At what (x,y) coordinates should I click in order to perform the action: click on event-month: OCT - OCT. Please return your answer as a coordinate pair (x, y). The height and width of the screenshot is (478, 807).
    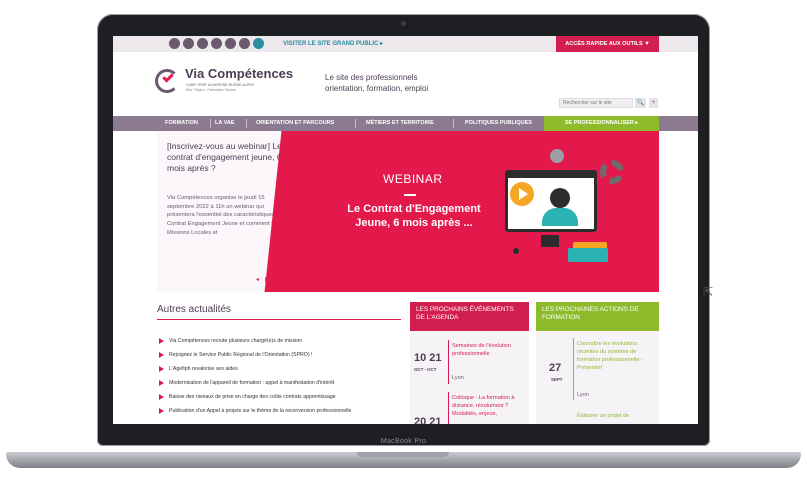
    Looking at the image, I should click on (425, 369).